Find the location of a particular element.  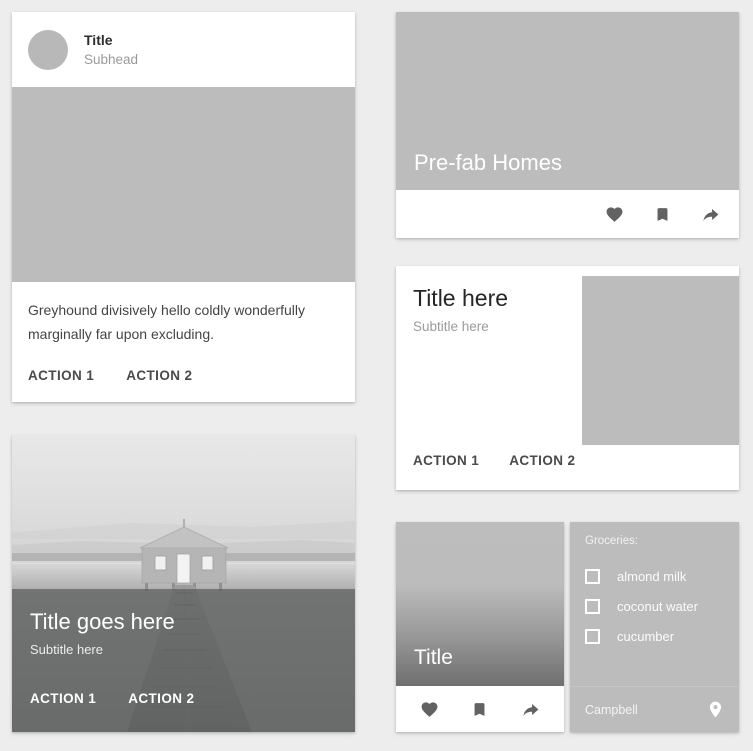

card-gradient-icon-row is located at coordinates (480, 709).